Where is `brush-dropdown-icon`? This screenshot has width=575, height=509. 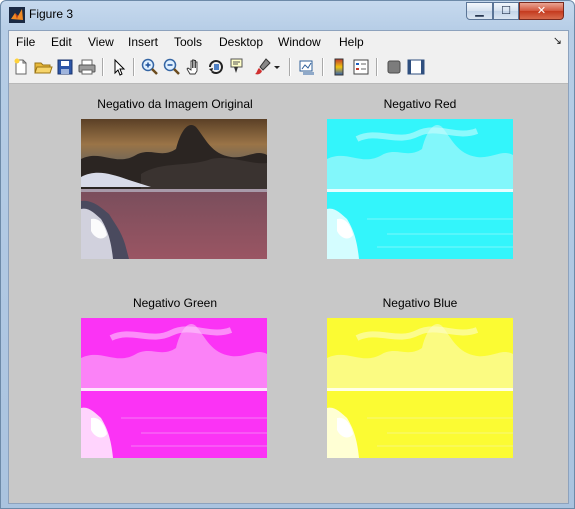 brush-dropdown-icon is located at coordinates (277, 67).